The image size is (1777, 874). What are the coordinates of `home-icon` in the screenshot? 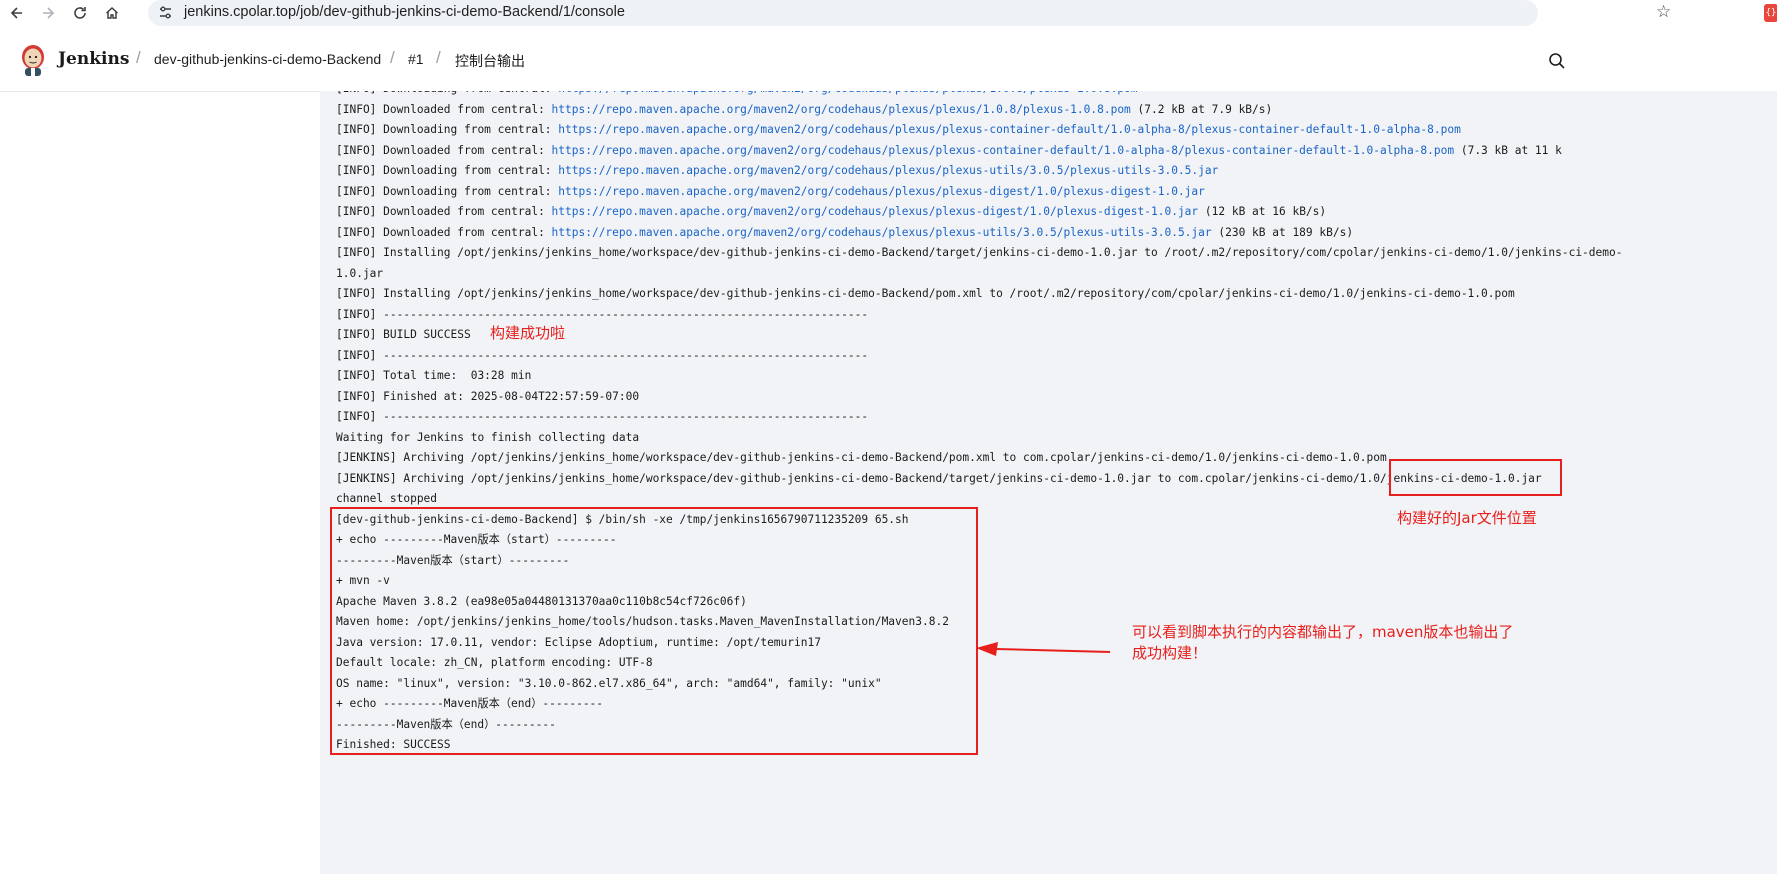 It's located at (112, 13).